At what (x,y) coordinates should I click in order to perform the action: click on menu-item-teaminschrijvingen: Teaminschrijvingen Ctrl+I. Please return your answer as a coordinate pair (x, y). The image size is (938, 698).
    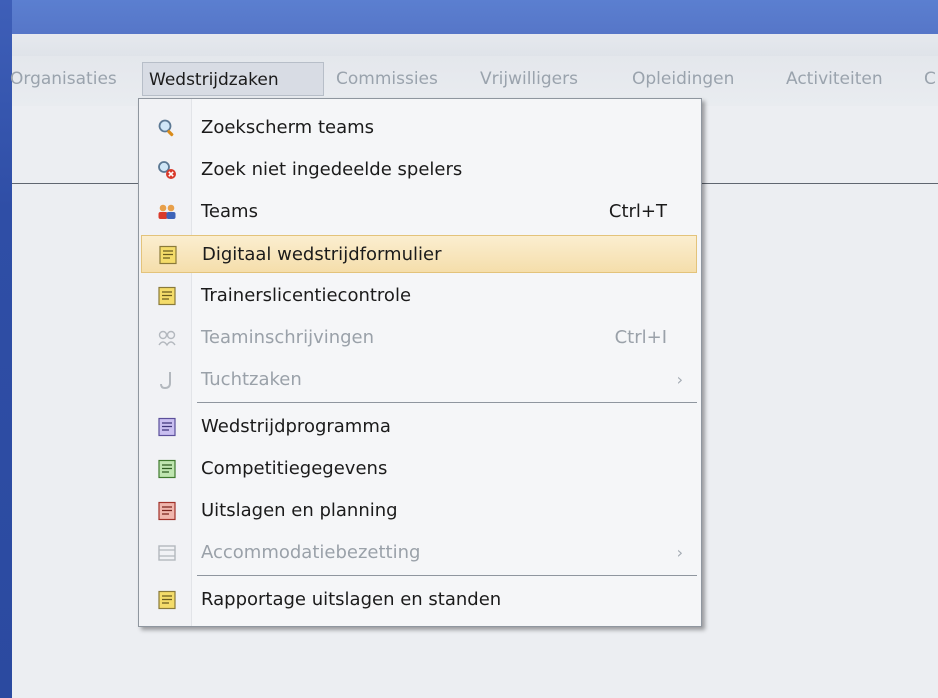
    Looking at the image, I should click on (419, 338).